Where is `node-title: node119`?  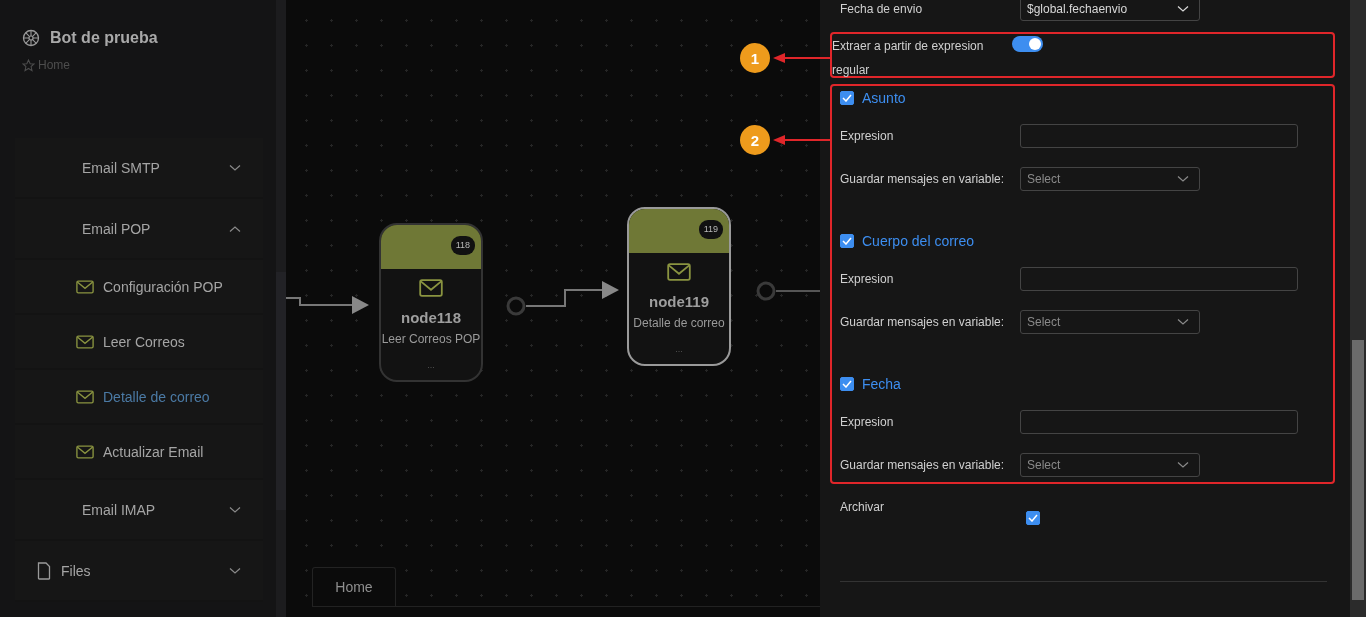 node-title: node119 is located at coordinates (679, 301).